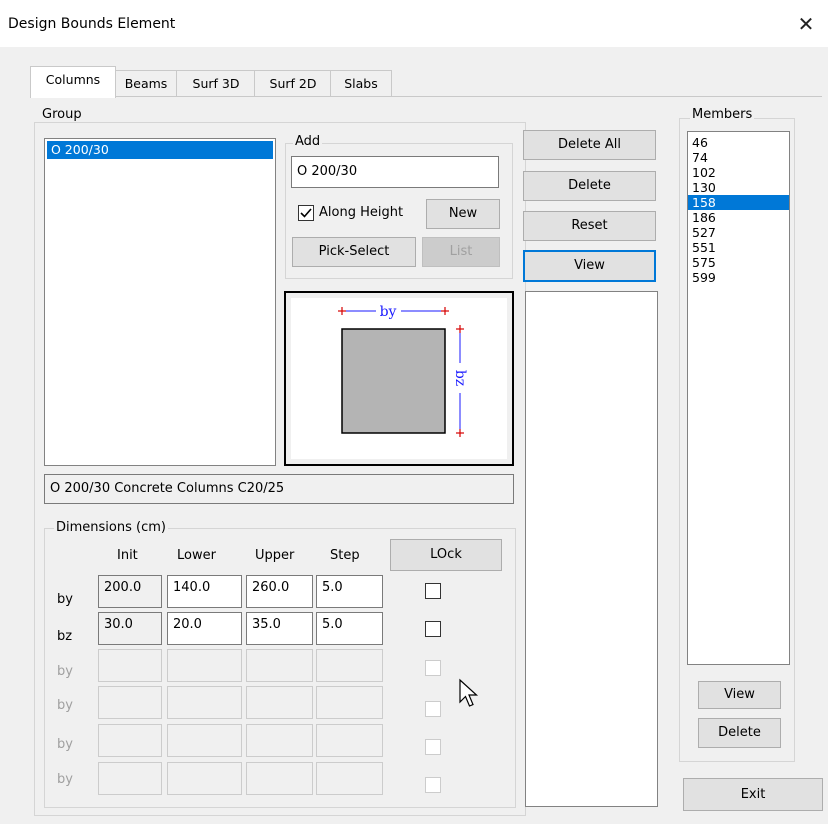  Describe the element at coordinates (738, 187) in the screenshot. I see `members-list-item: 130` at that location.